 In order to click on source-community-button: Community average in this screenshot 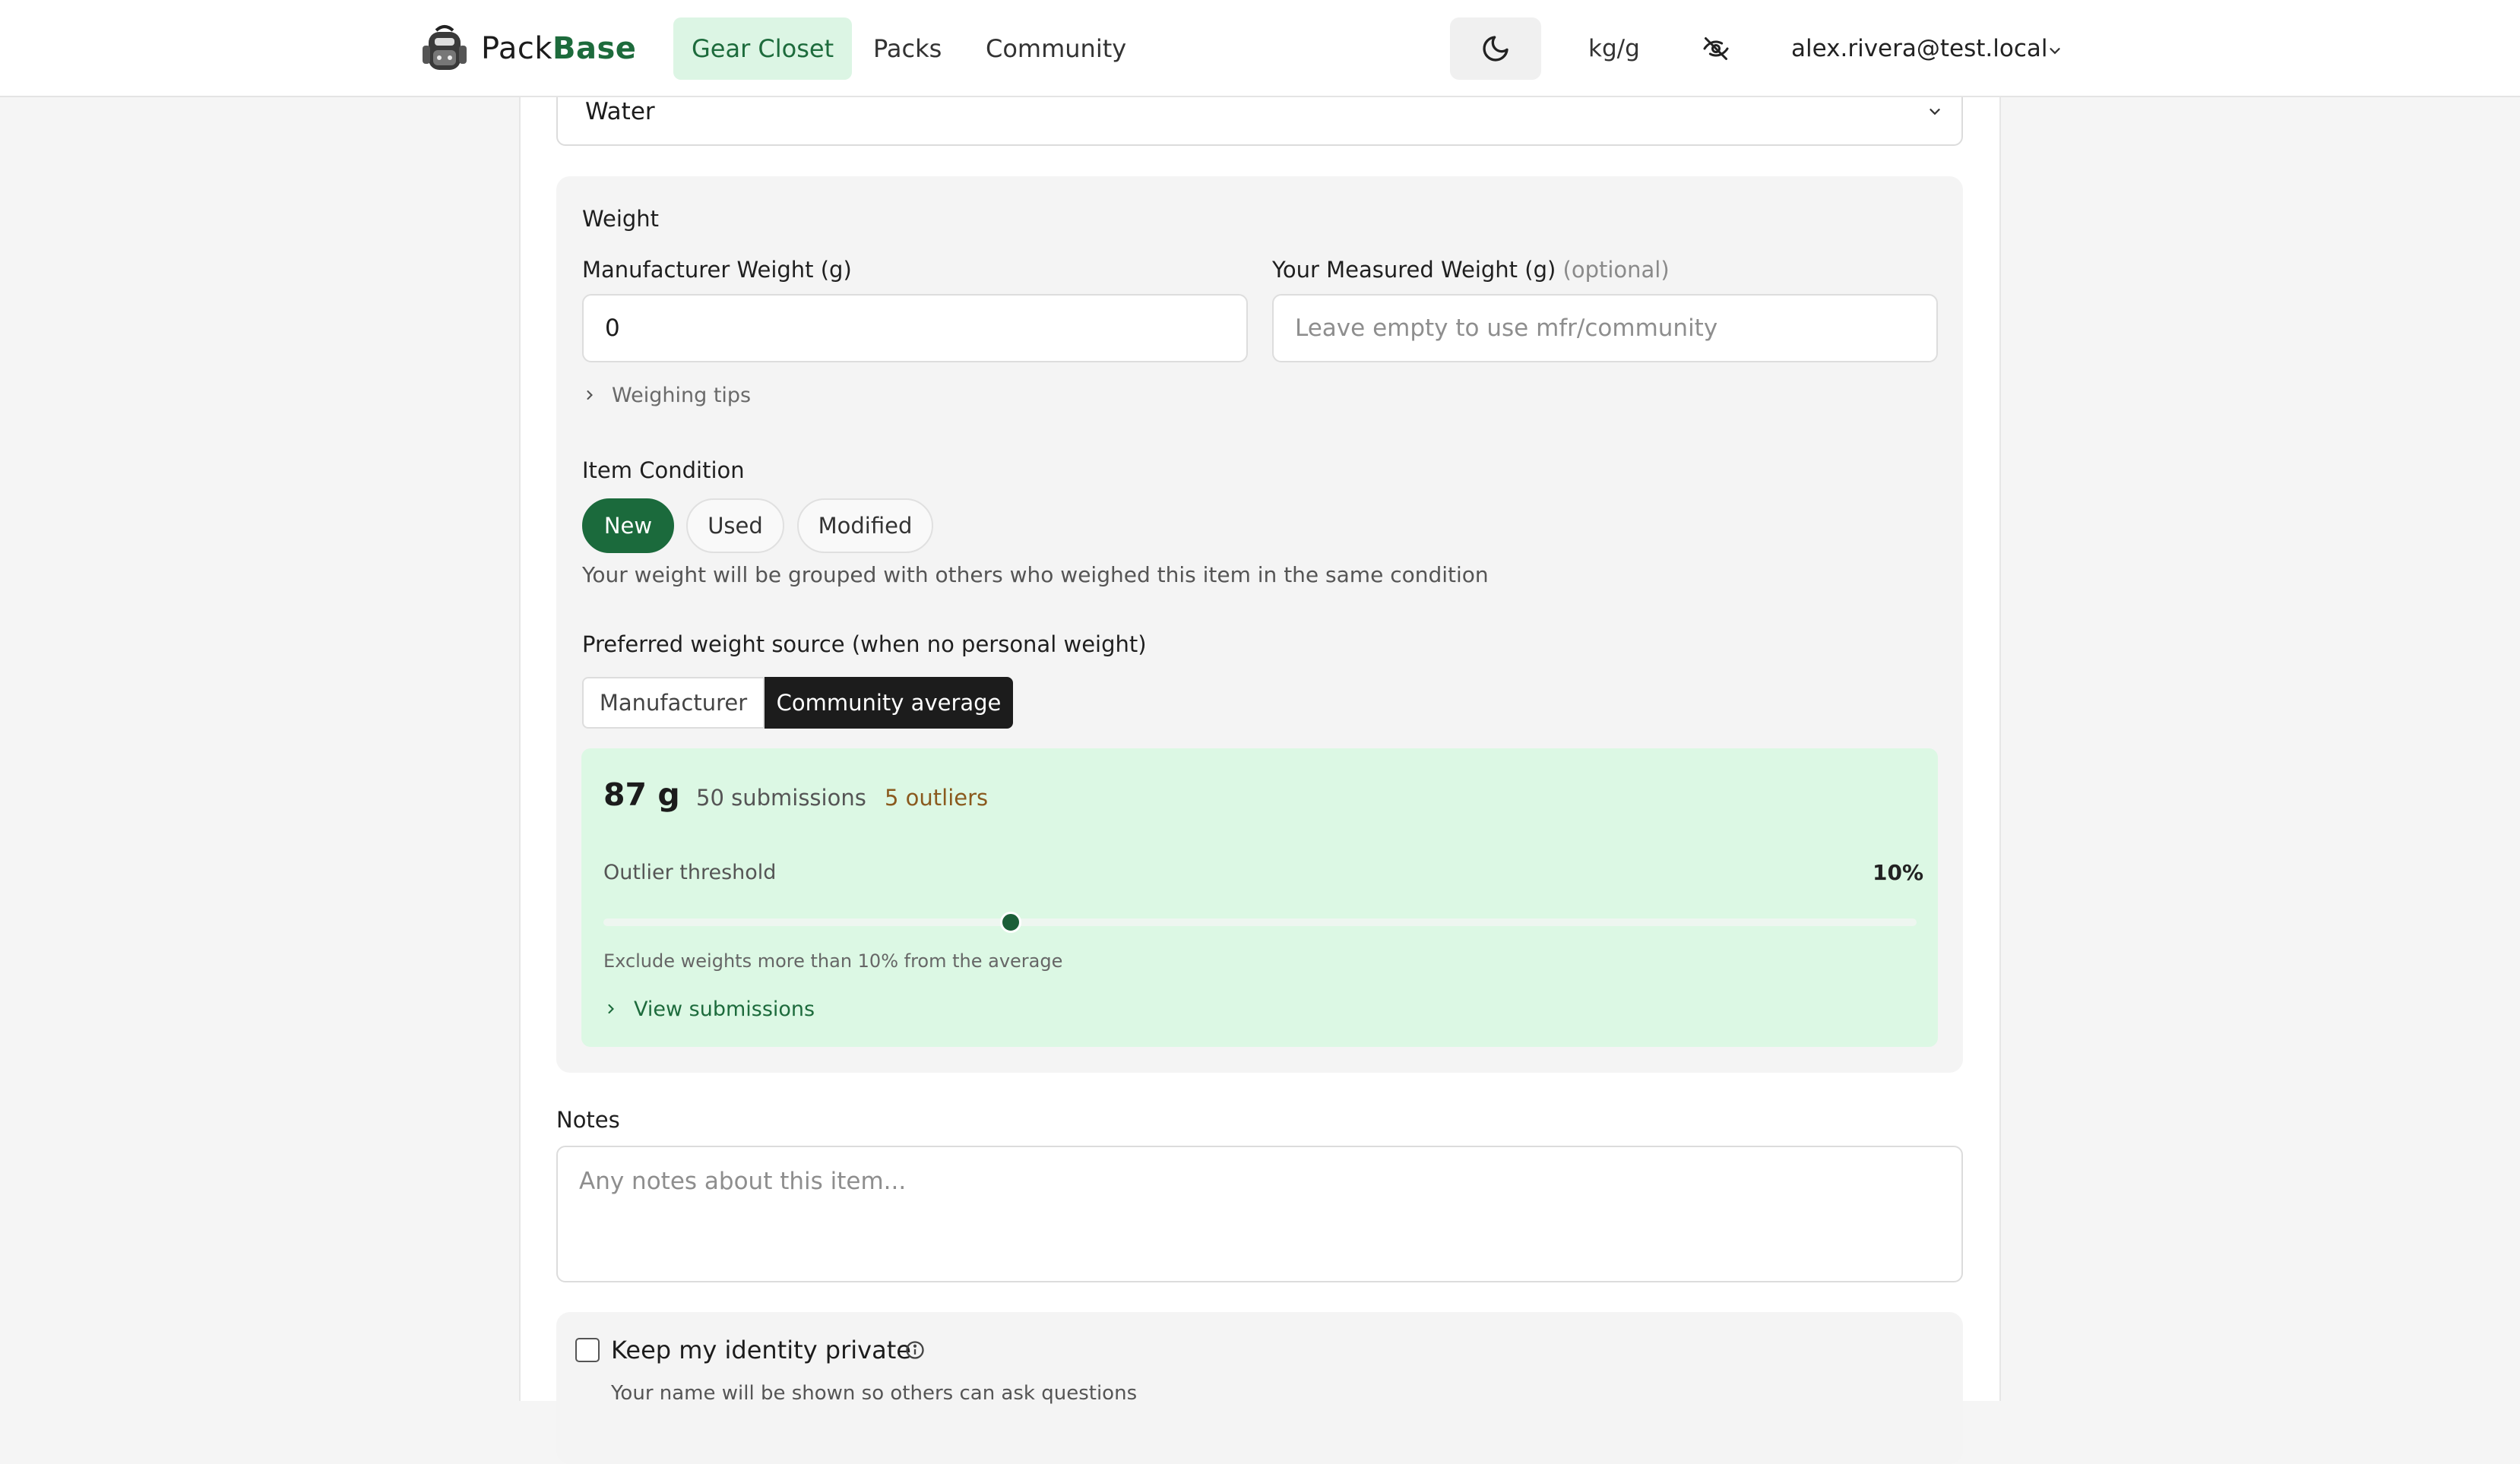, I will do `click(889, 703)`.